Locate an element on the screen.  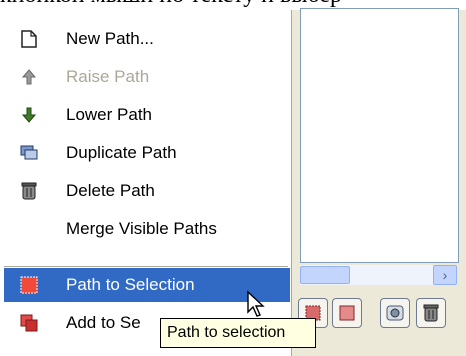
paint-path-button-icon is located at coordinates (347, 313).